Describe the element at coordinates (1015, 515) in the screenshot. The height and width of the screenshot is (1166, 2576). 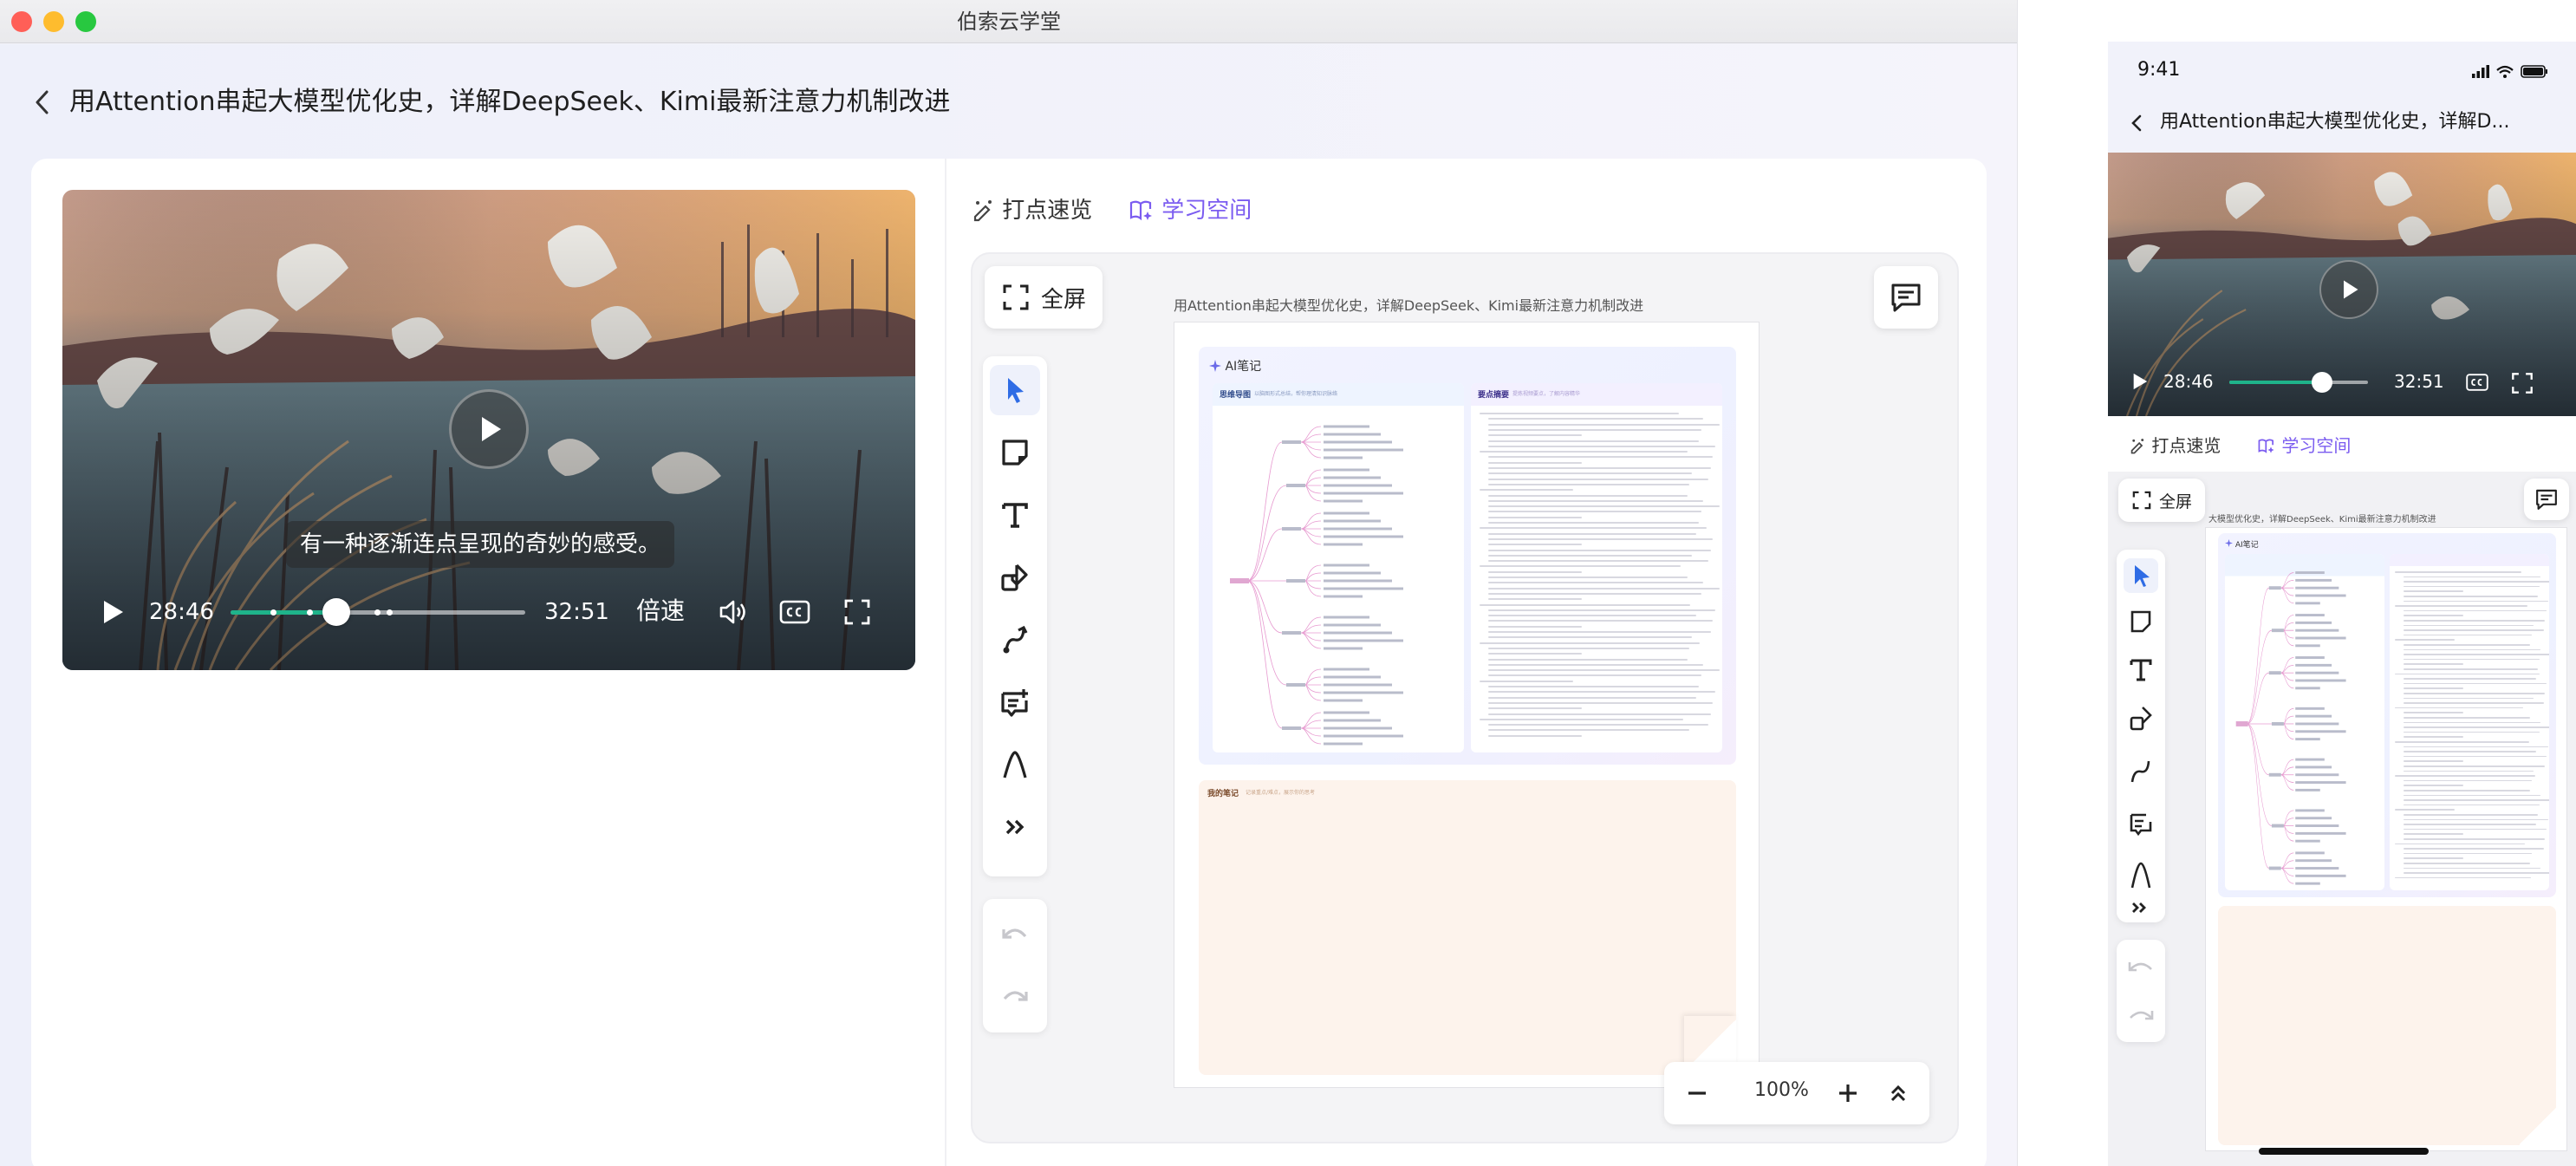
I see `text-tool` at that location.